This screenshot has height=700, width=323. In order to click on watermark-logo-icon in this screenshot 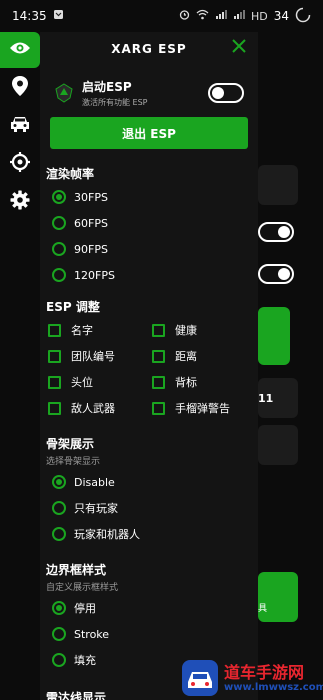, I will do `click(200, 678)`.